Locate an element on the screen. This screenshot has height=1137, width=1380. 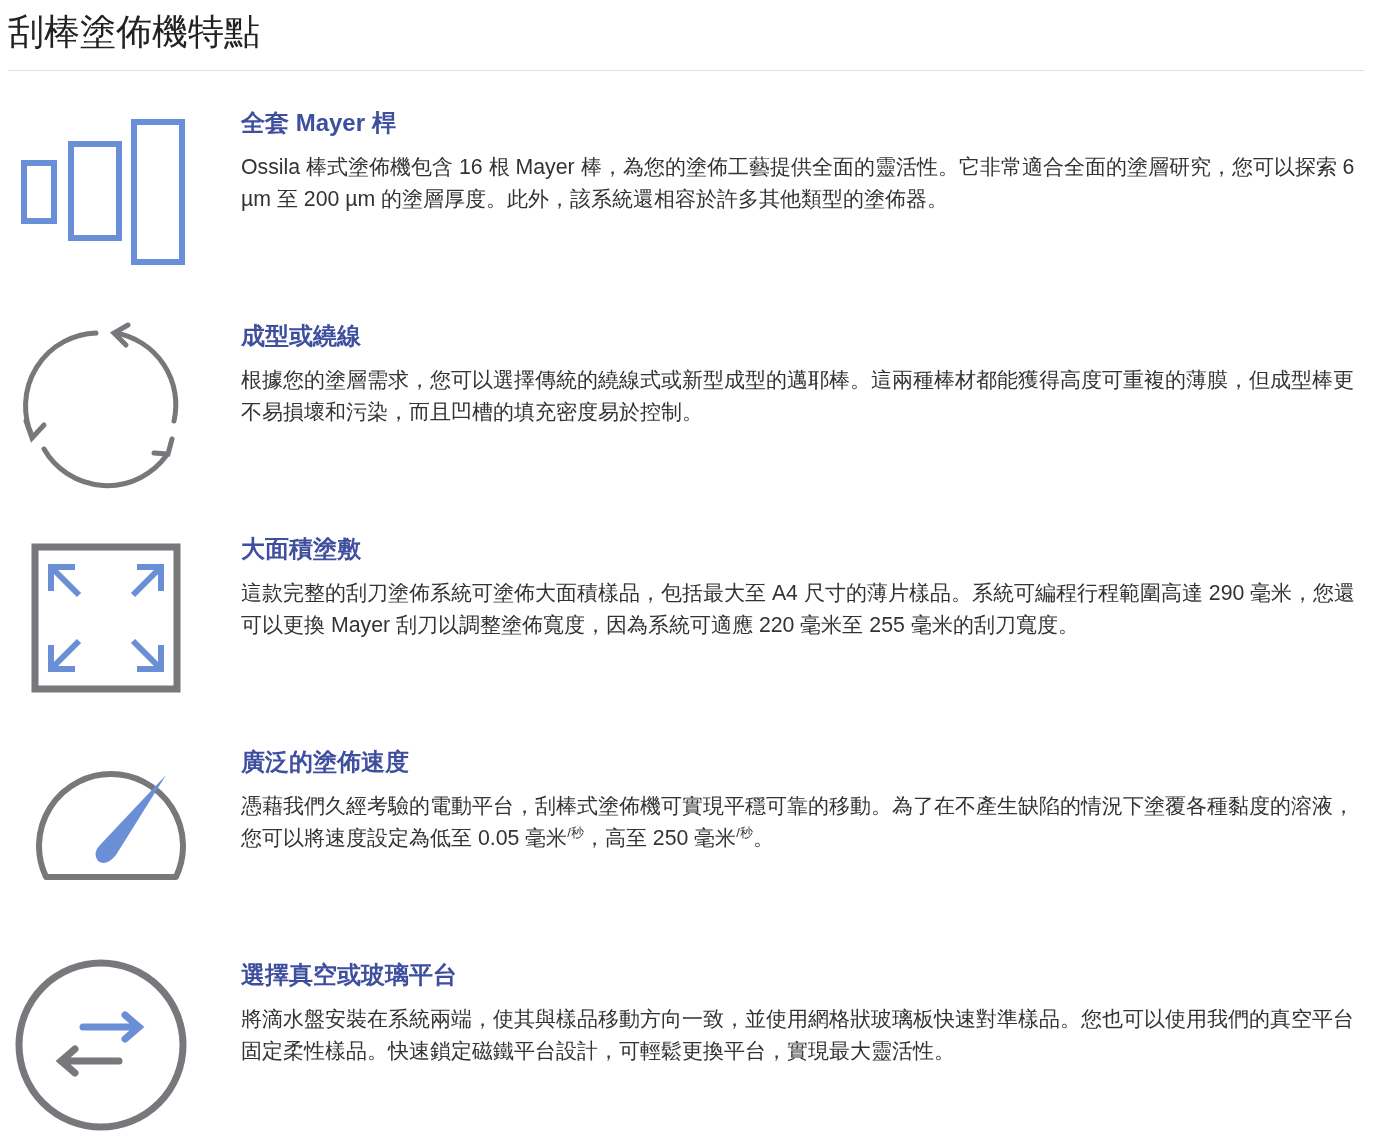
feature-heading: 成型或繞線 is located at coordinates (301, 336).